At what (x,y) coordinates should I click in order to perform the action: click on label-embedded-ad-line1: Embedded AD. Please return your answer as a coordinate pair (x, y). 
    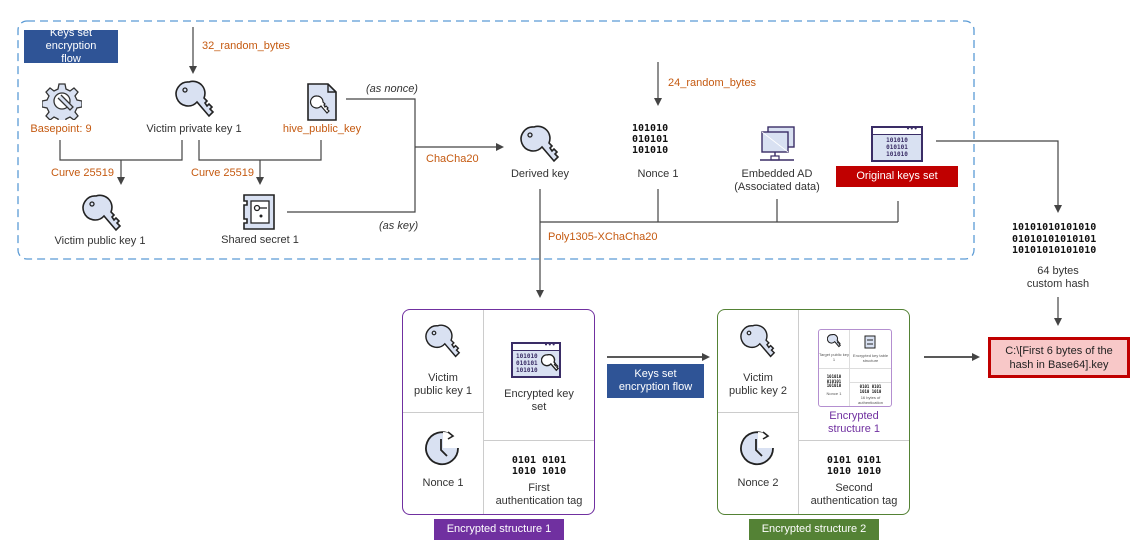
    Looking at the image, I should click on (777, 174).